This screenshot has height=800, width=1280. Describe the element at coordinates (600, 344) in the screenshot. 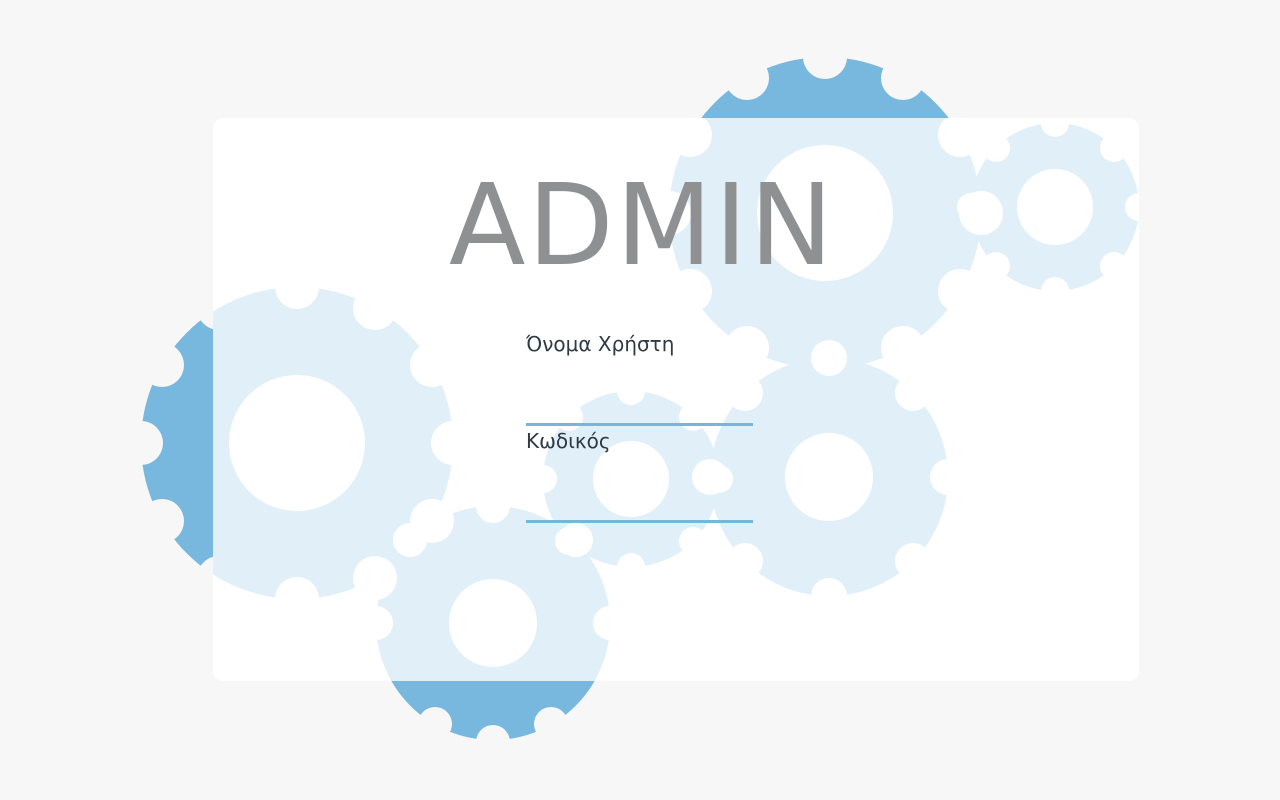

I see `username-label: Όνομα Χρήστη` at that location.